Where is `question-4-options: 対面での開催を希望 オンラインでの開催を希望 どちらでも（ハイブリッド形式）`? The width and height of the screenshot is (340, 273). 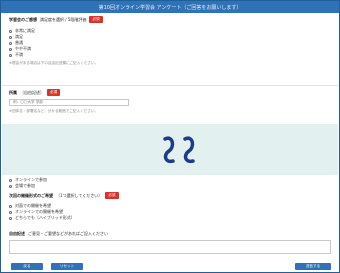 question-4-options: 対面での開催を希望 オンラインでの開催を希望 どちらでも（ハイブリッド形式） is located at coordinates (170, 212).